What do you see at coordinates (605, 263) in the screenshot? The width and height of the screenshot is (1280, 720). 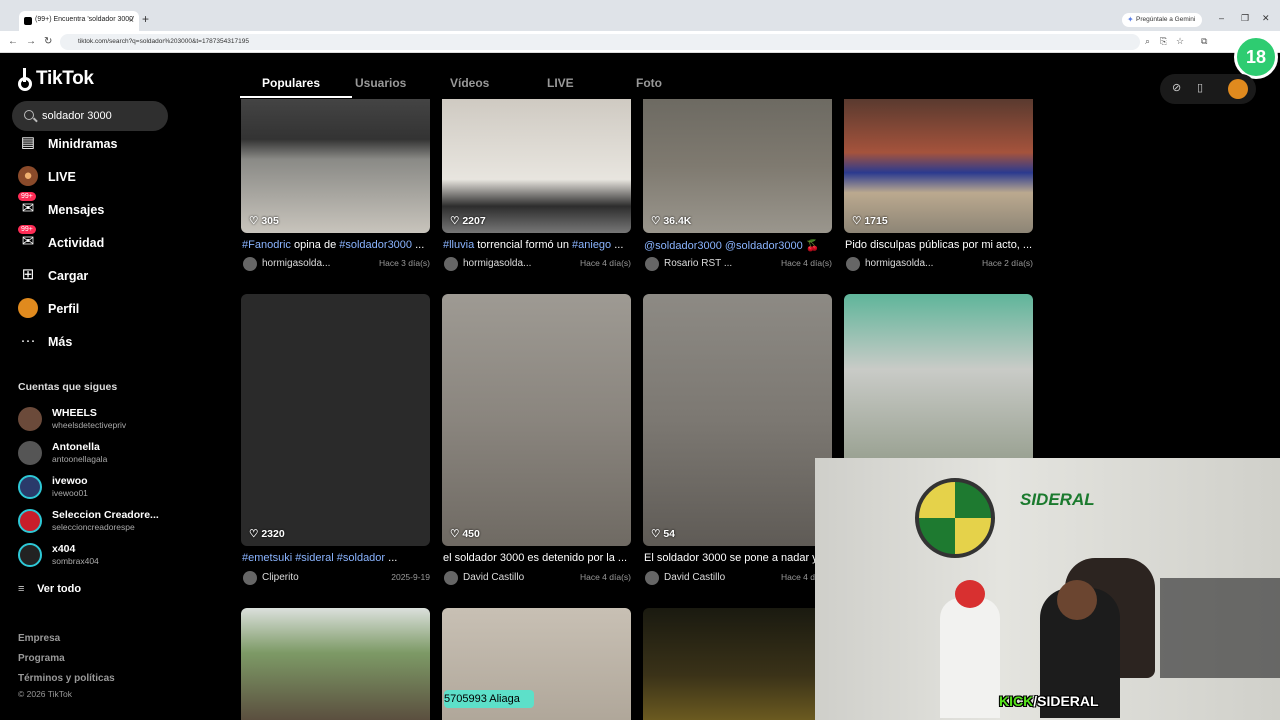 I see `video-date: Hace 4 día(s)` at bounding box center [605, 263].